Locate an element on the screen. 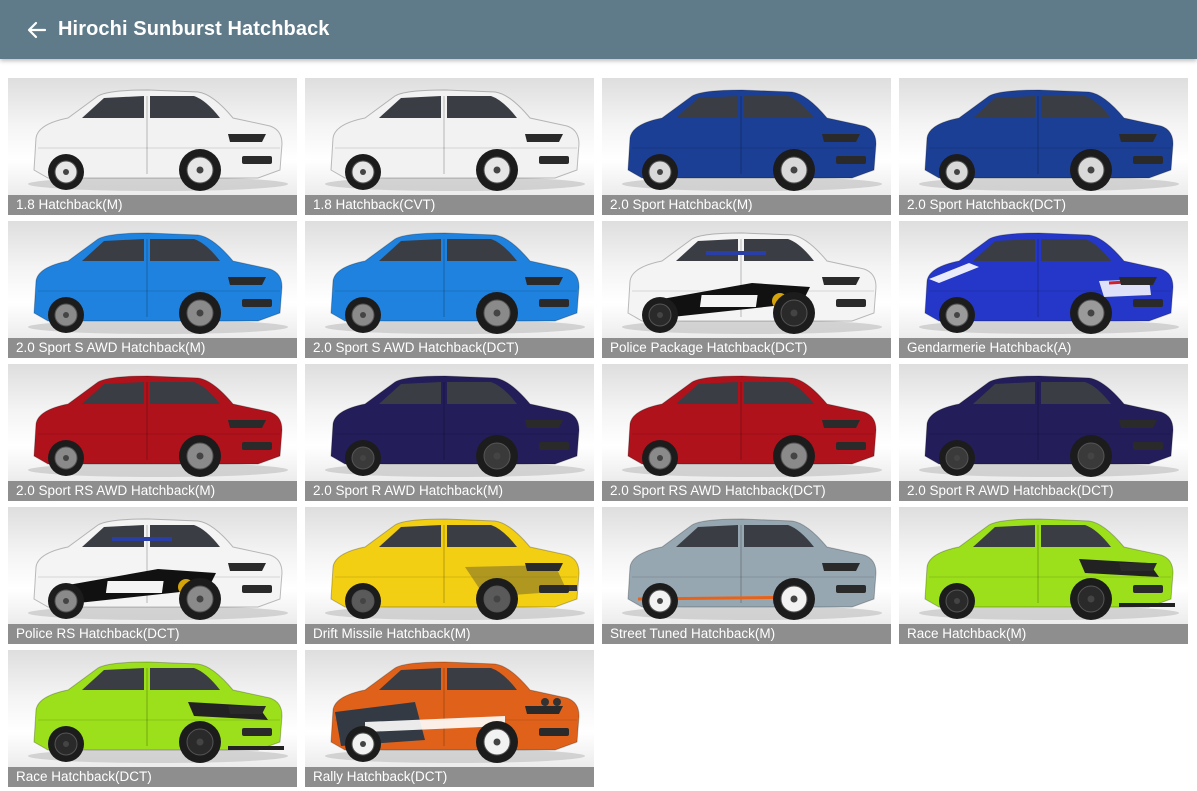 Image resolution: width=1197 pixels, height=791 pixels. config-label: 2.0 Sport S AWD Hatchback(M) is located at coordinates (152, 348).